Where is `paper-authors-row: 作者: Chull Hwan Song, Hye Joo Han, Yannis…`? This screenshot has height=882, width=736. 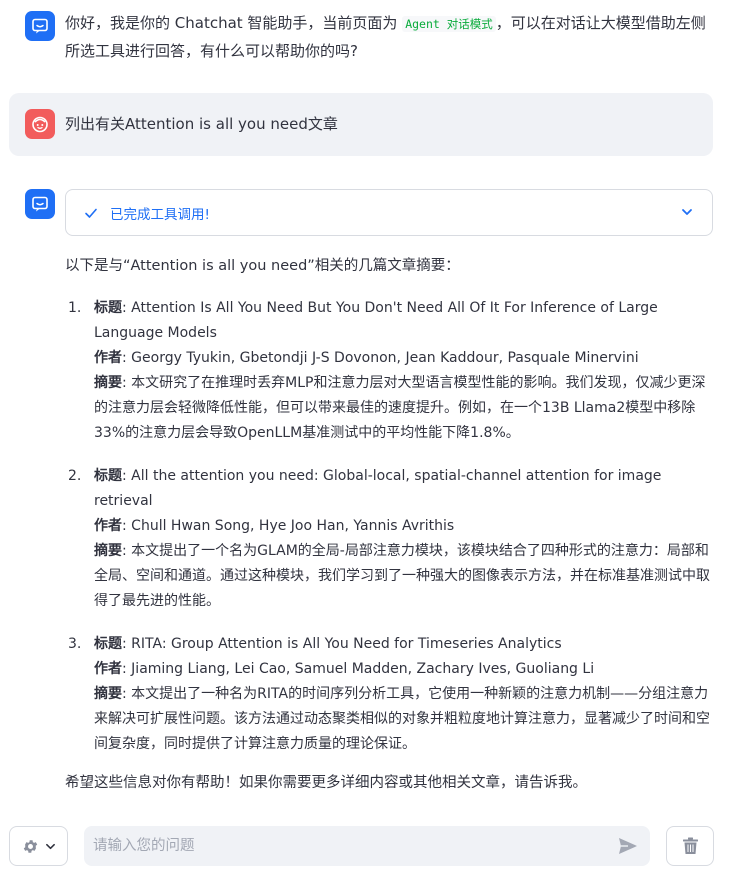
paper-authors-row: 作者: Chull Hwan Song, Hye Joo Han, Yannis… is located at coordinates (274, 526).